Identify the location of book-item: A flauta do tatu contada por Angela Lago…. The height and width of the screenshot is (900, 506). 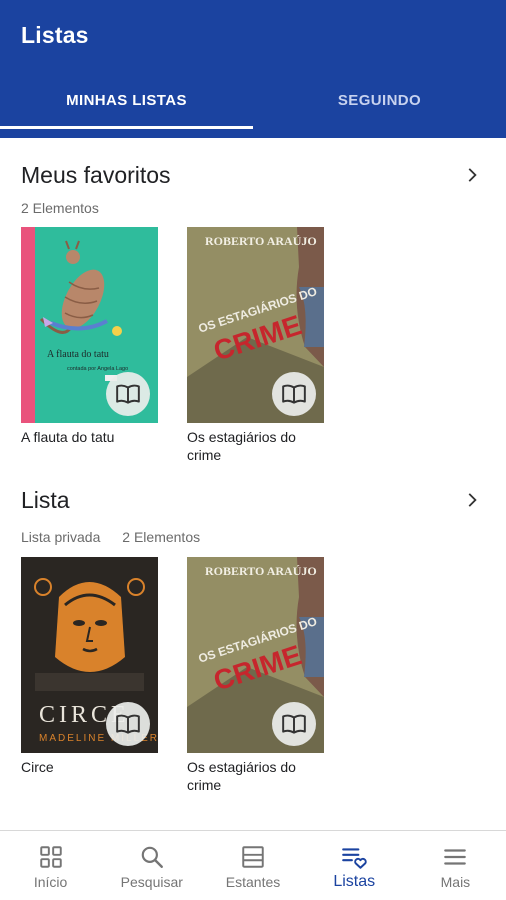
(89, 336).